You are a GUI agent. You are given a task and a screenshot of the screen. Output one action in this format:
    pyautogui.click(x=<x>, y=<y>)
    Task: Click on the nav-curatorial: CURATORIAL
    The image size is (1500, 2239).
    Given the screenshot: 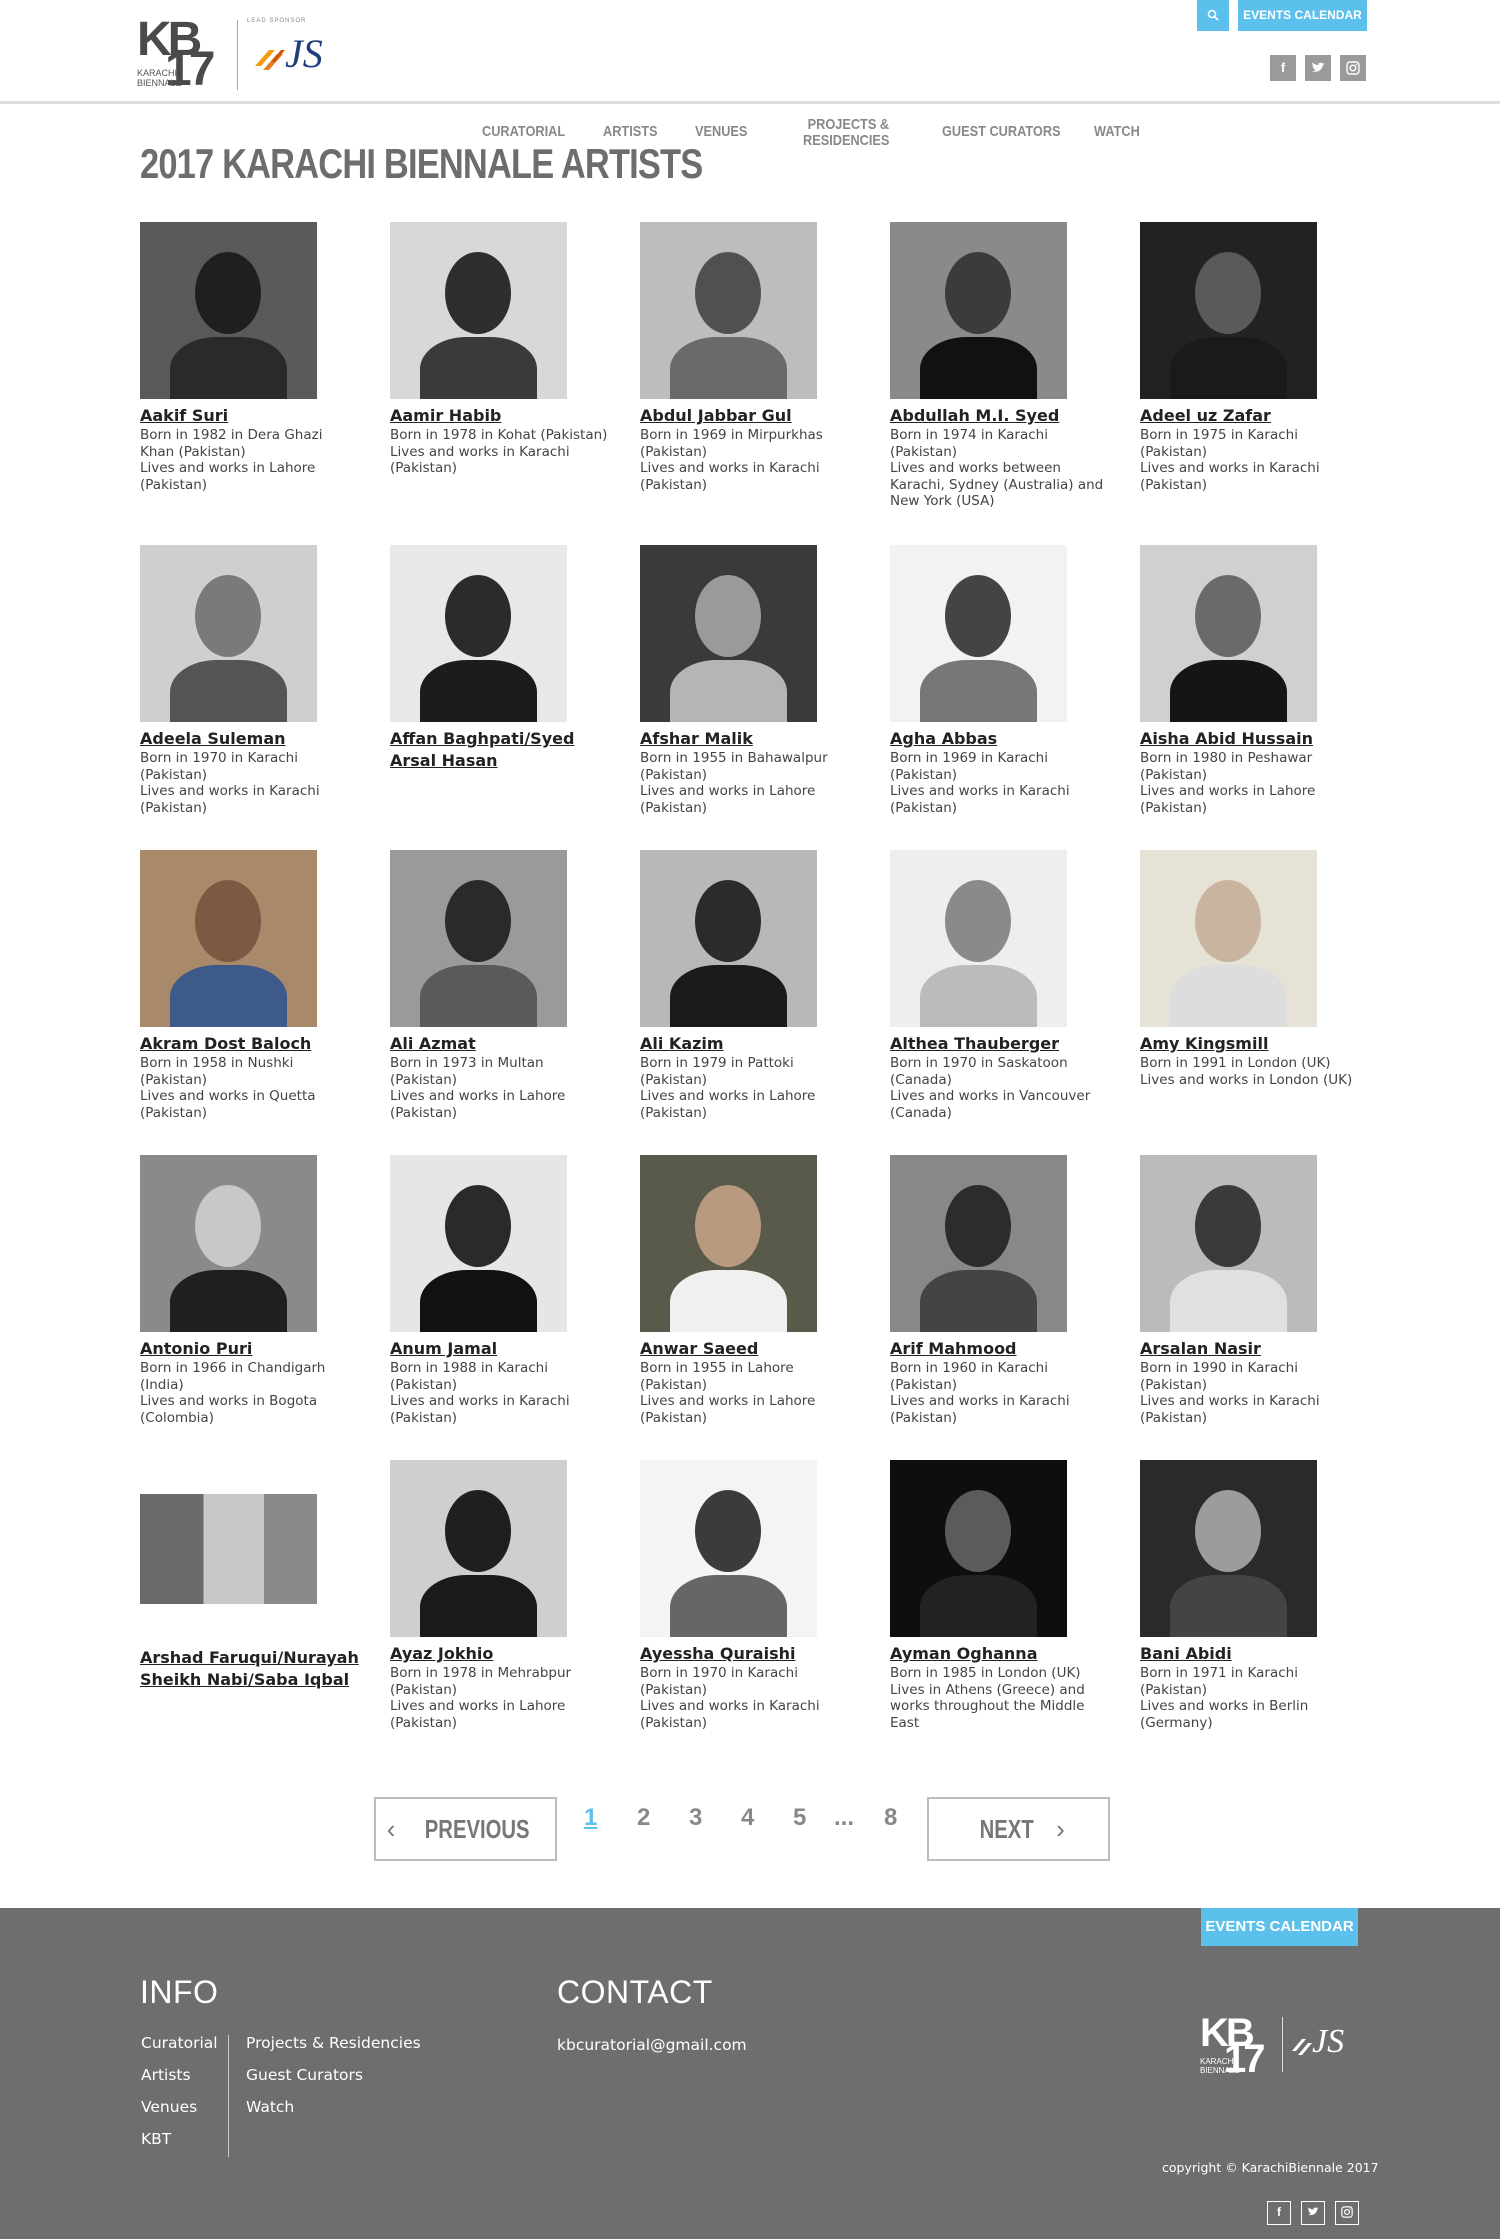 What is the action you would take?
    pyautogui.click(x=523, y=132)
    